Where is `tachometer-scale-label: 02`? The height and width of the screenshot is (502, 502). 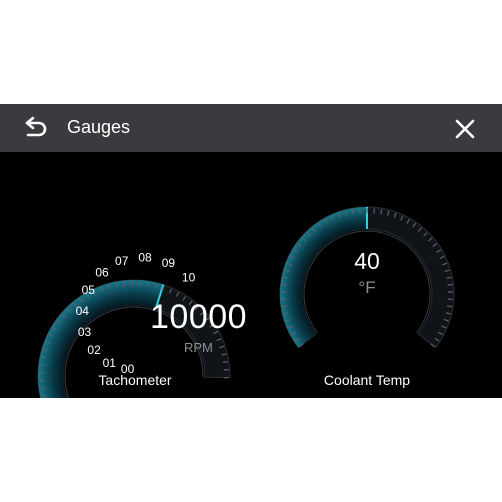
tachometer-scale-label: 02 is located at coordinates (94, 350).